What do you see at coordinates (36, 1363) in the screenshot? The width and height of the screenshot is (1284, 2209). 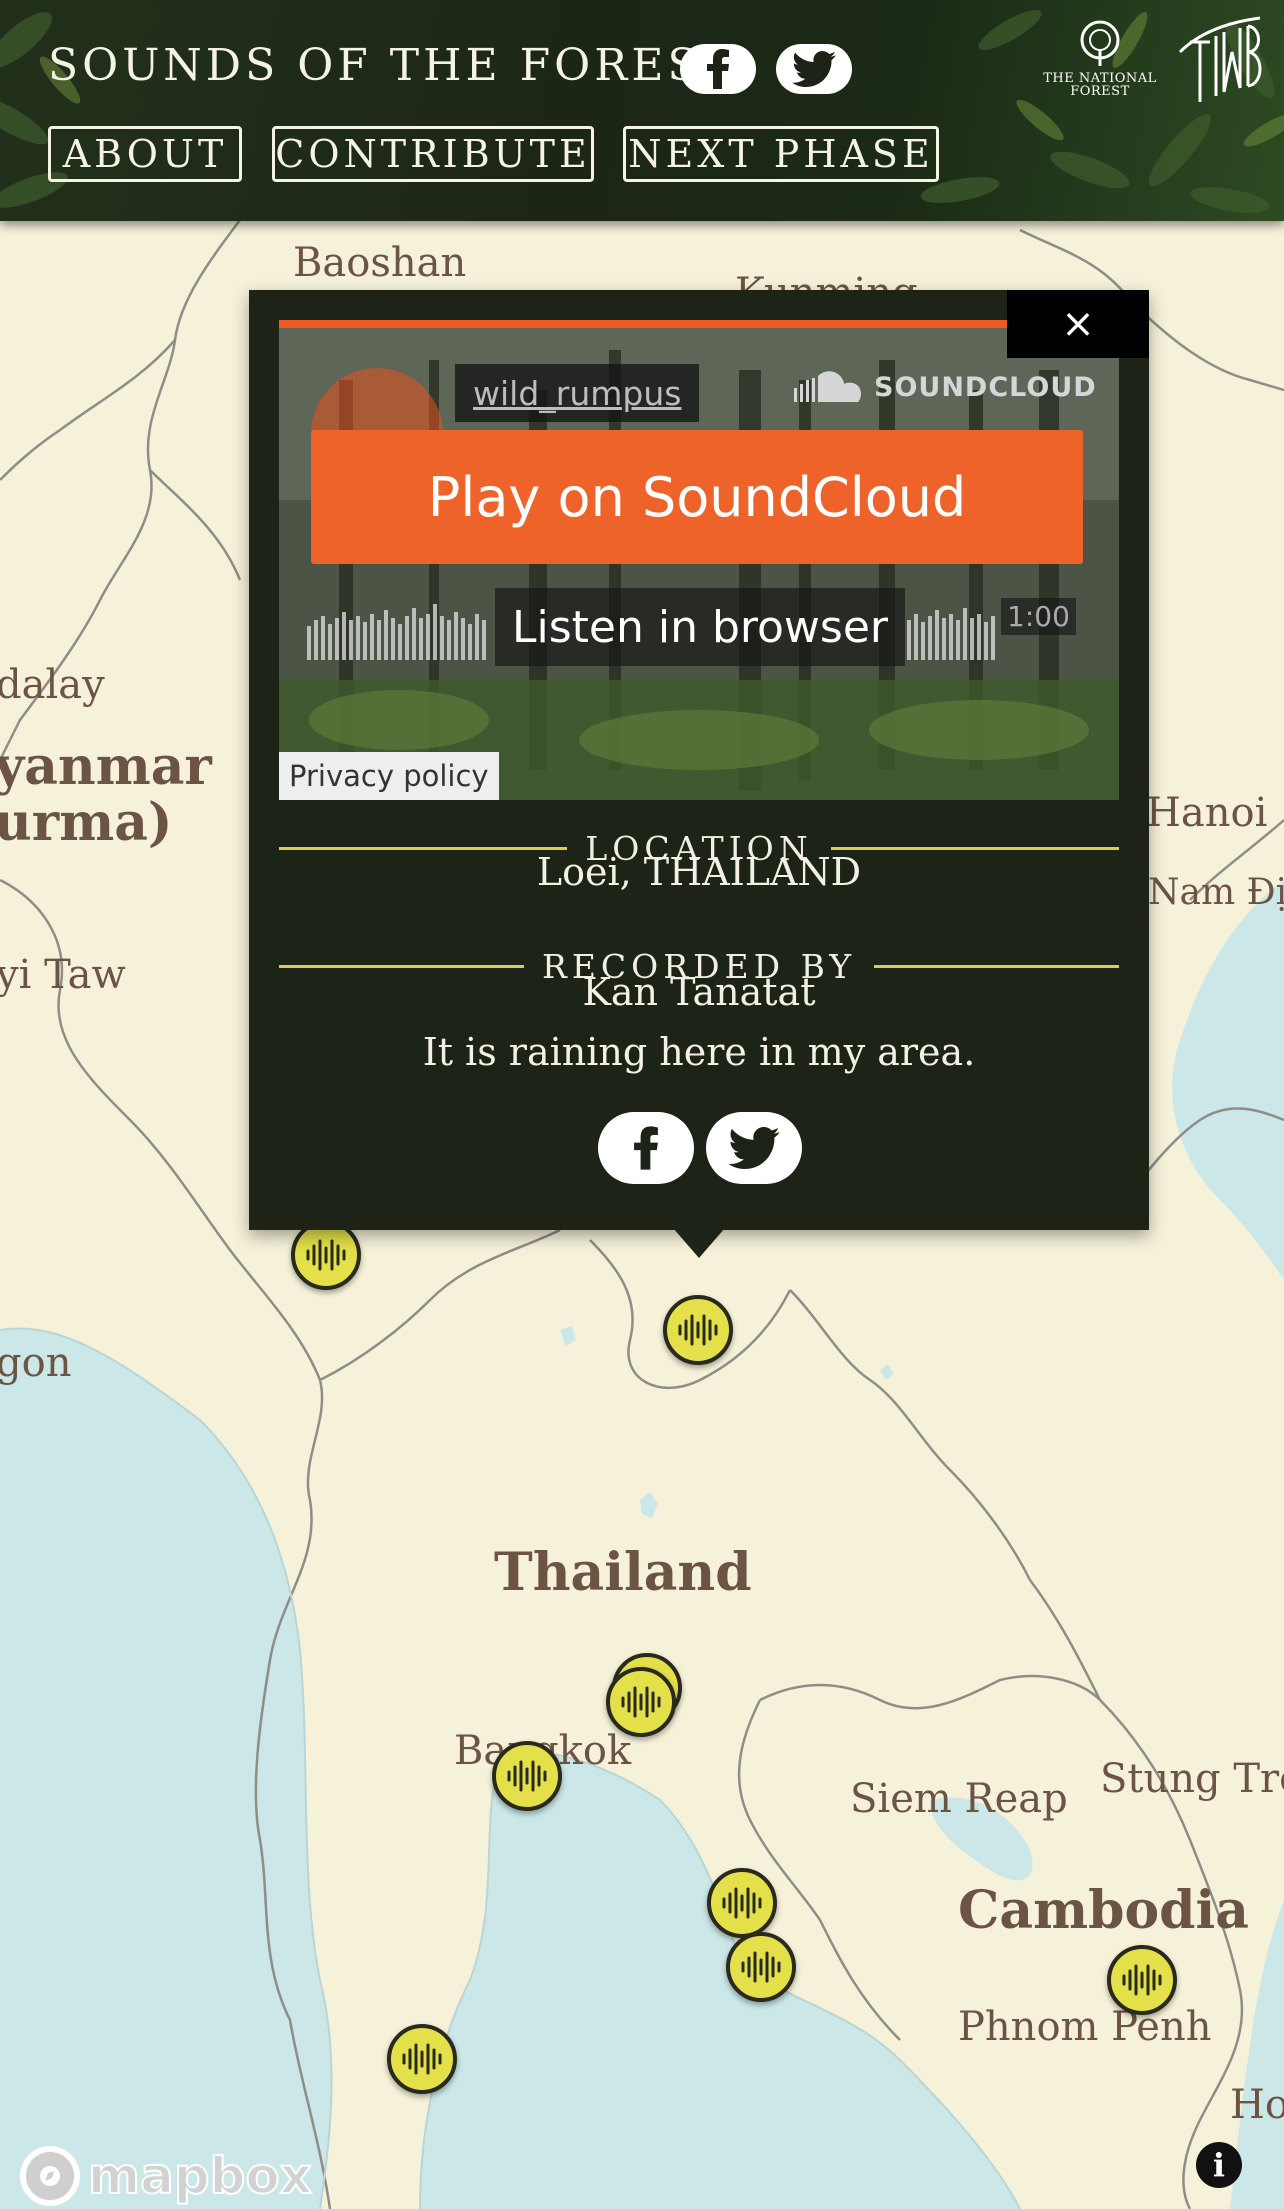 I see `map-label-yangon: gon` at bounding box center [36, 1363].